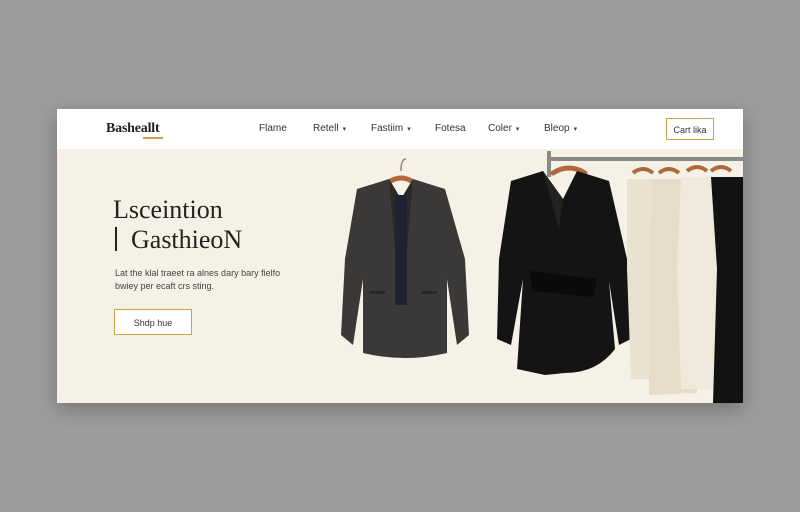 The image size is (800, 512). I want to click on nav-item-retell: Retell ▾, so click(329, 128).